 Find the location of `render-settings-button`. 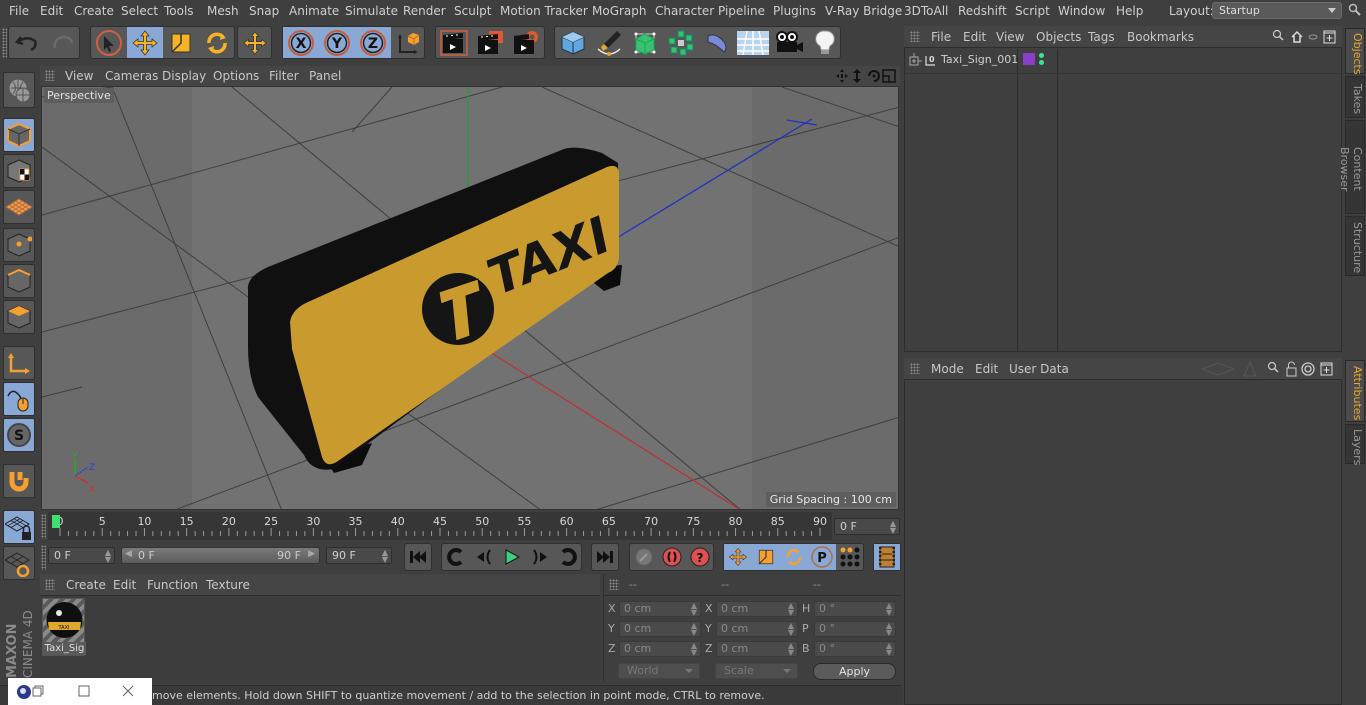

render-settings-button is located at coordinates (526, 42).